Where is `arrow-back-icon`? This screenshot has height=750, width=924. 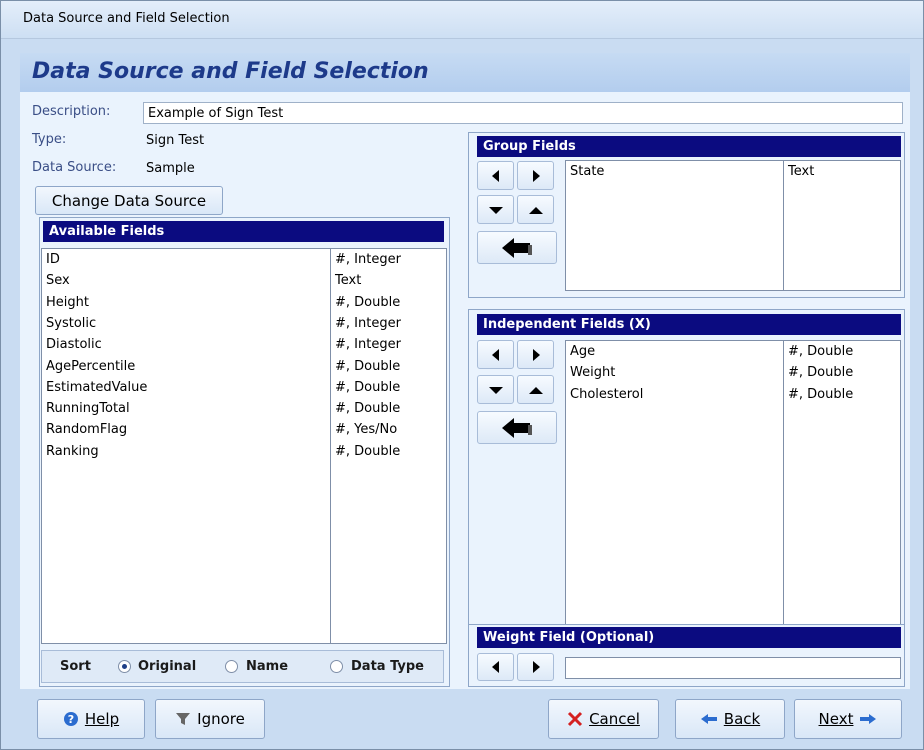
arrow-back-icon is located at coordinates (708, 719).